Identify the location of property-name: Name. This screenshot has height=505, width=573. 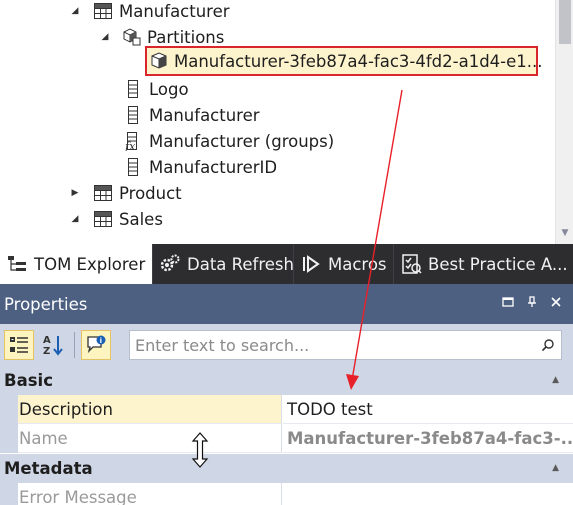
(150, 438).